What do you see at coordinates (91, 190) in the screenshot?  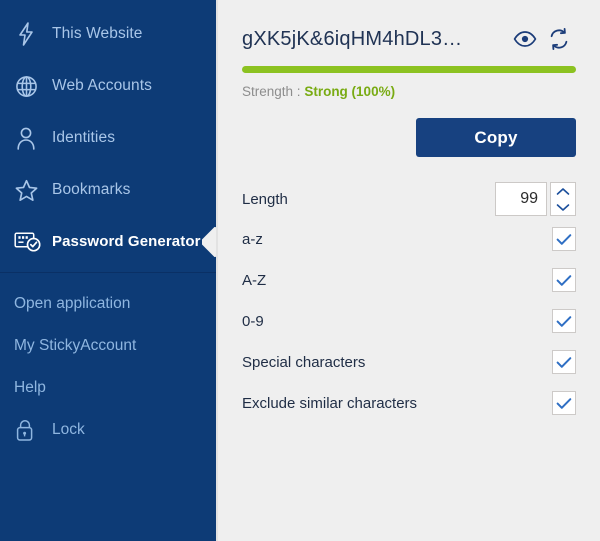 I see `sidebar-item-label: Bookmarks` at bounding box center [91, 190].